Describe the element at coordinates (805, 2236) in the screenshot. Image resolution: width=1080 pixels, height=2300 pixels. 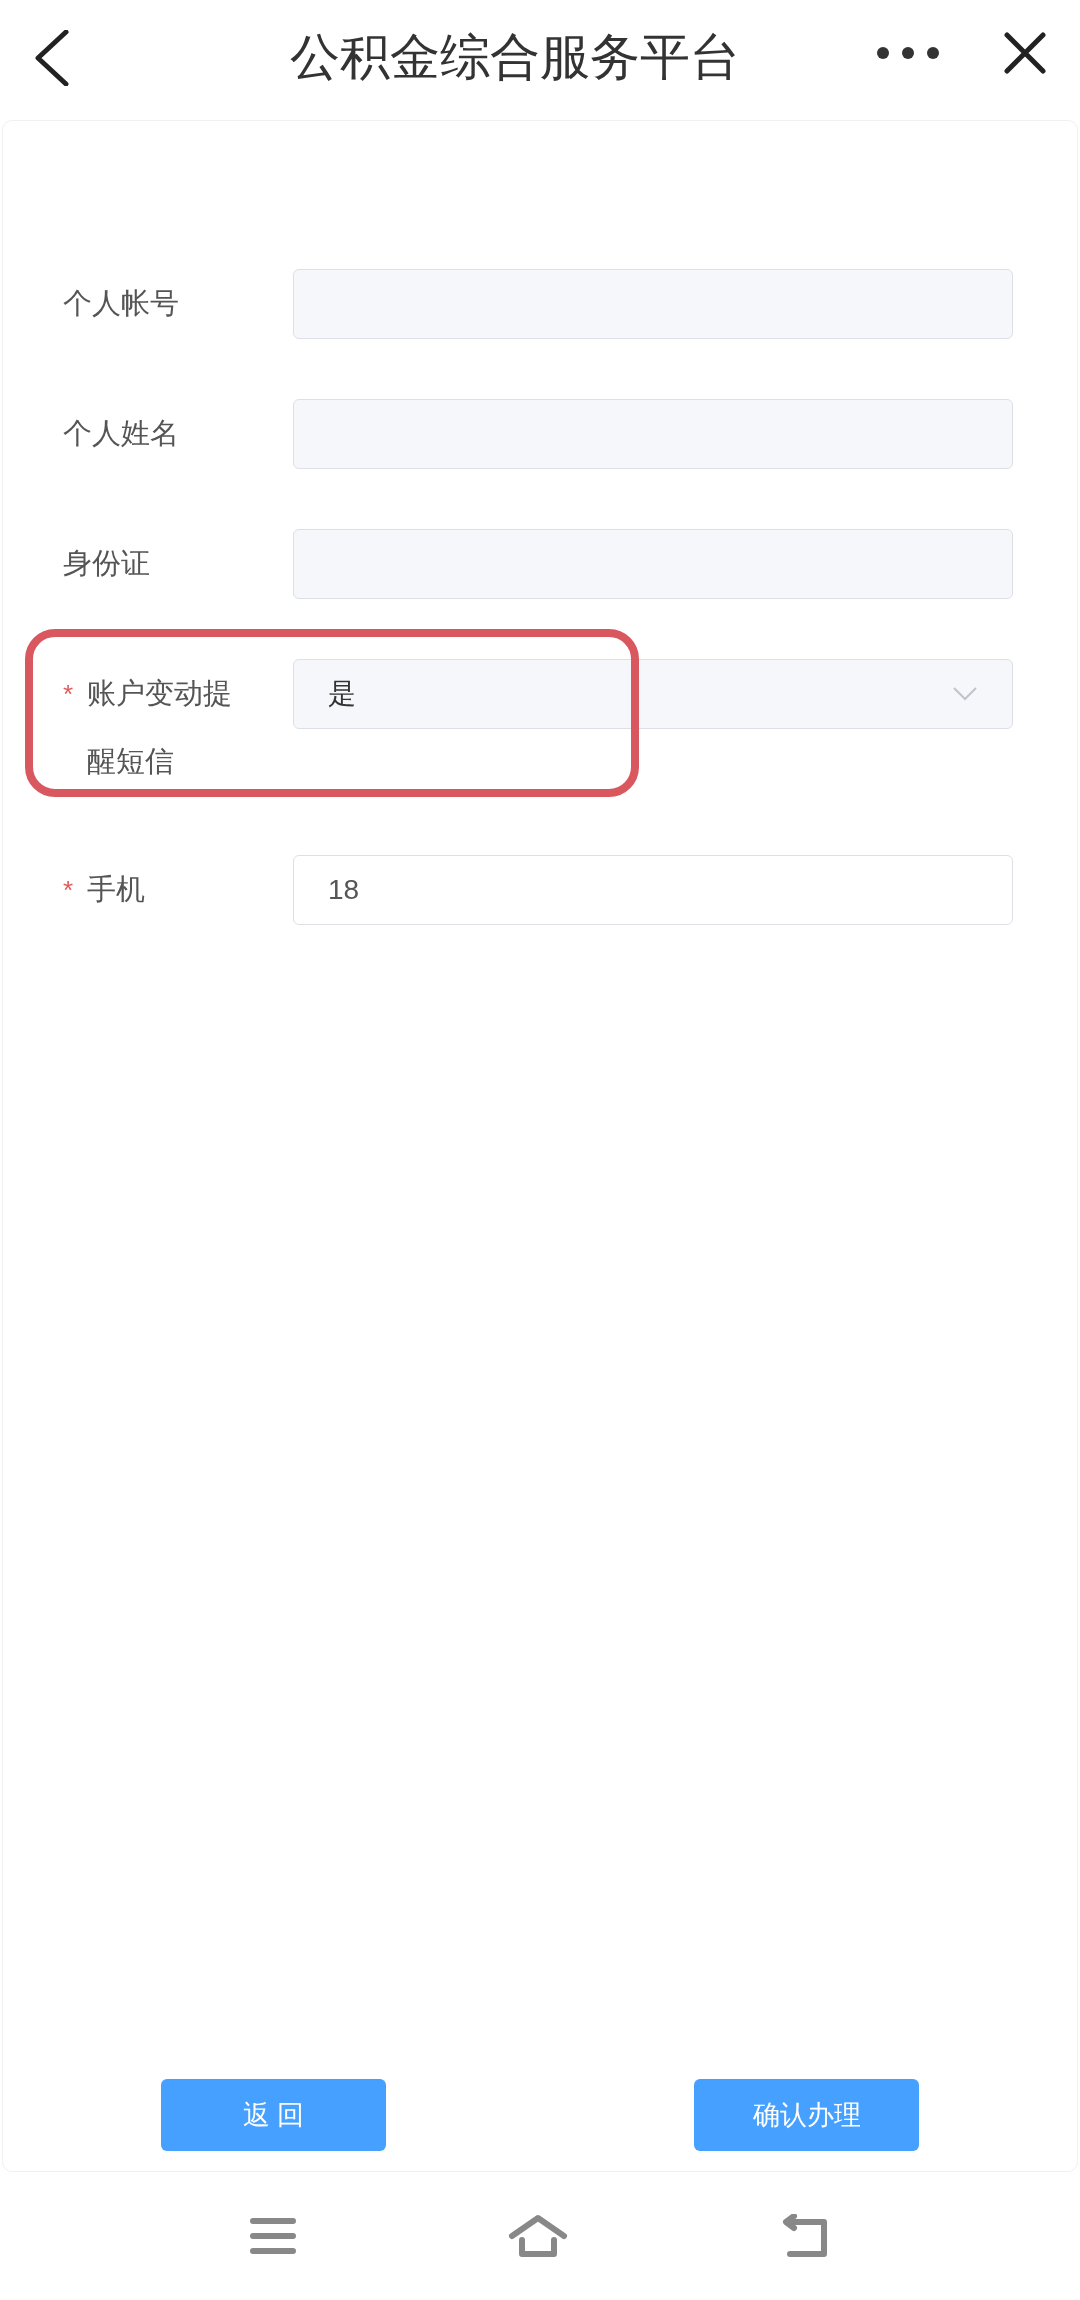
I see `back-arrow-icon` at that location.